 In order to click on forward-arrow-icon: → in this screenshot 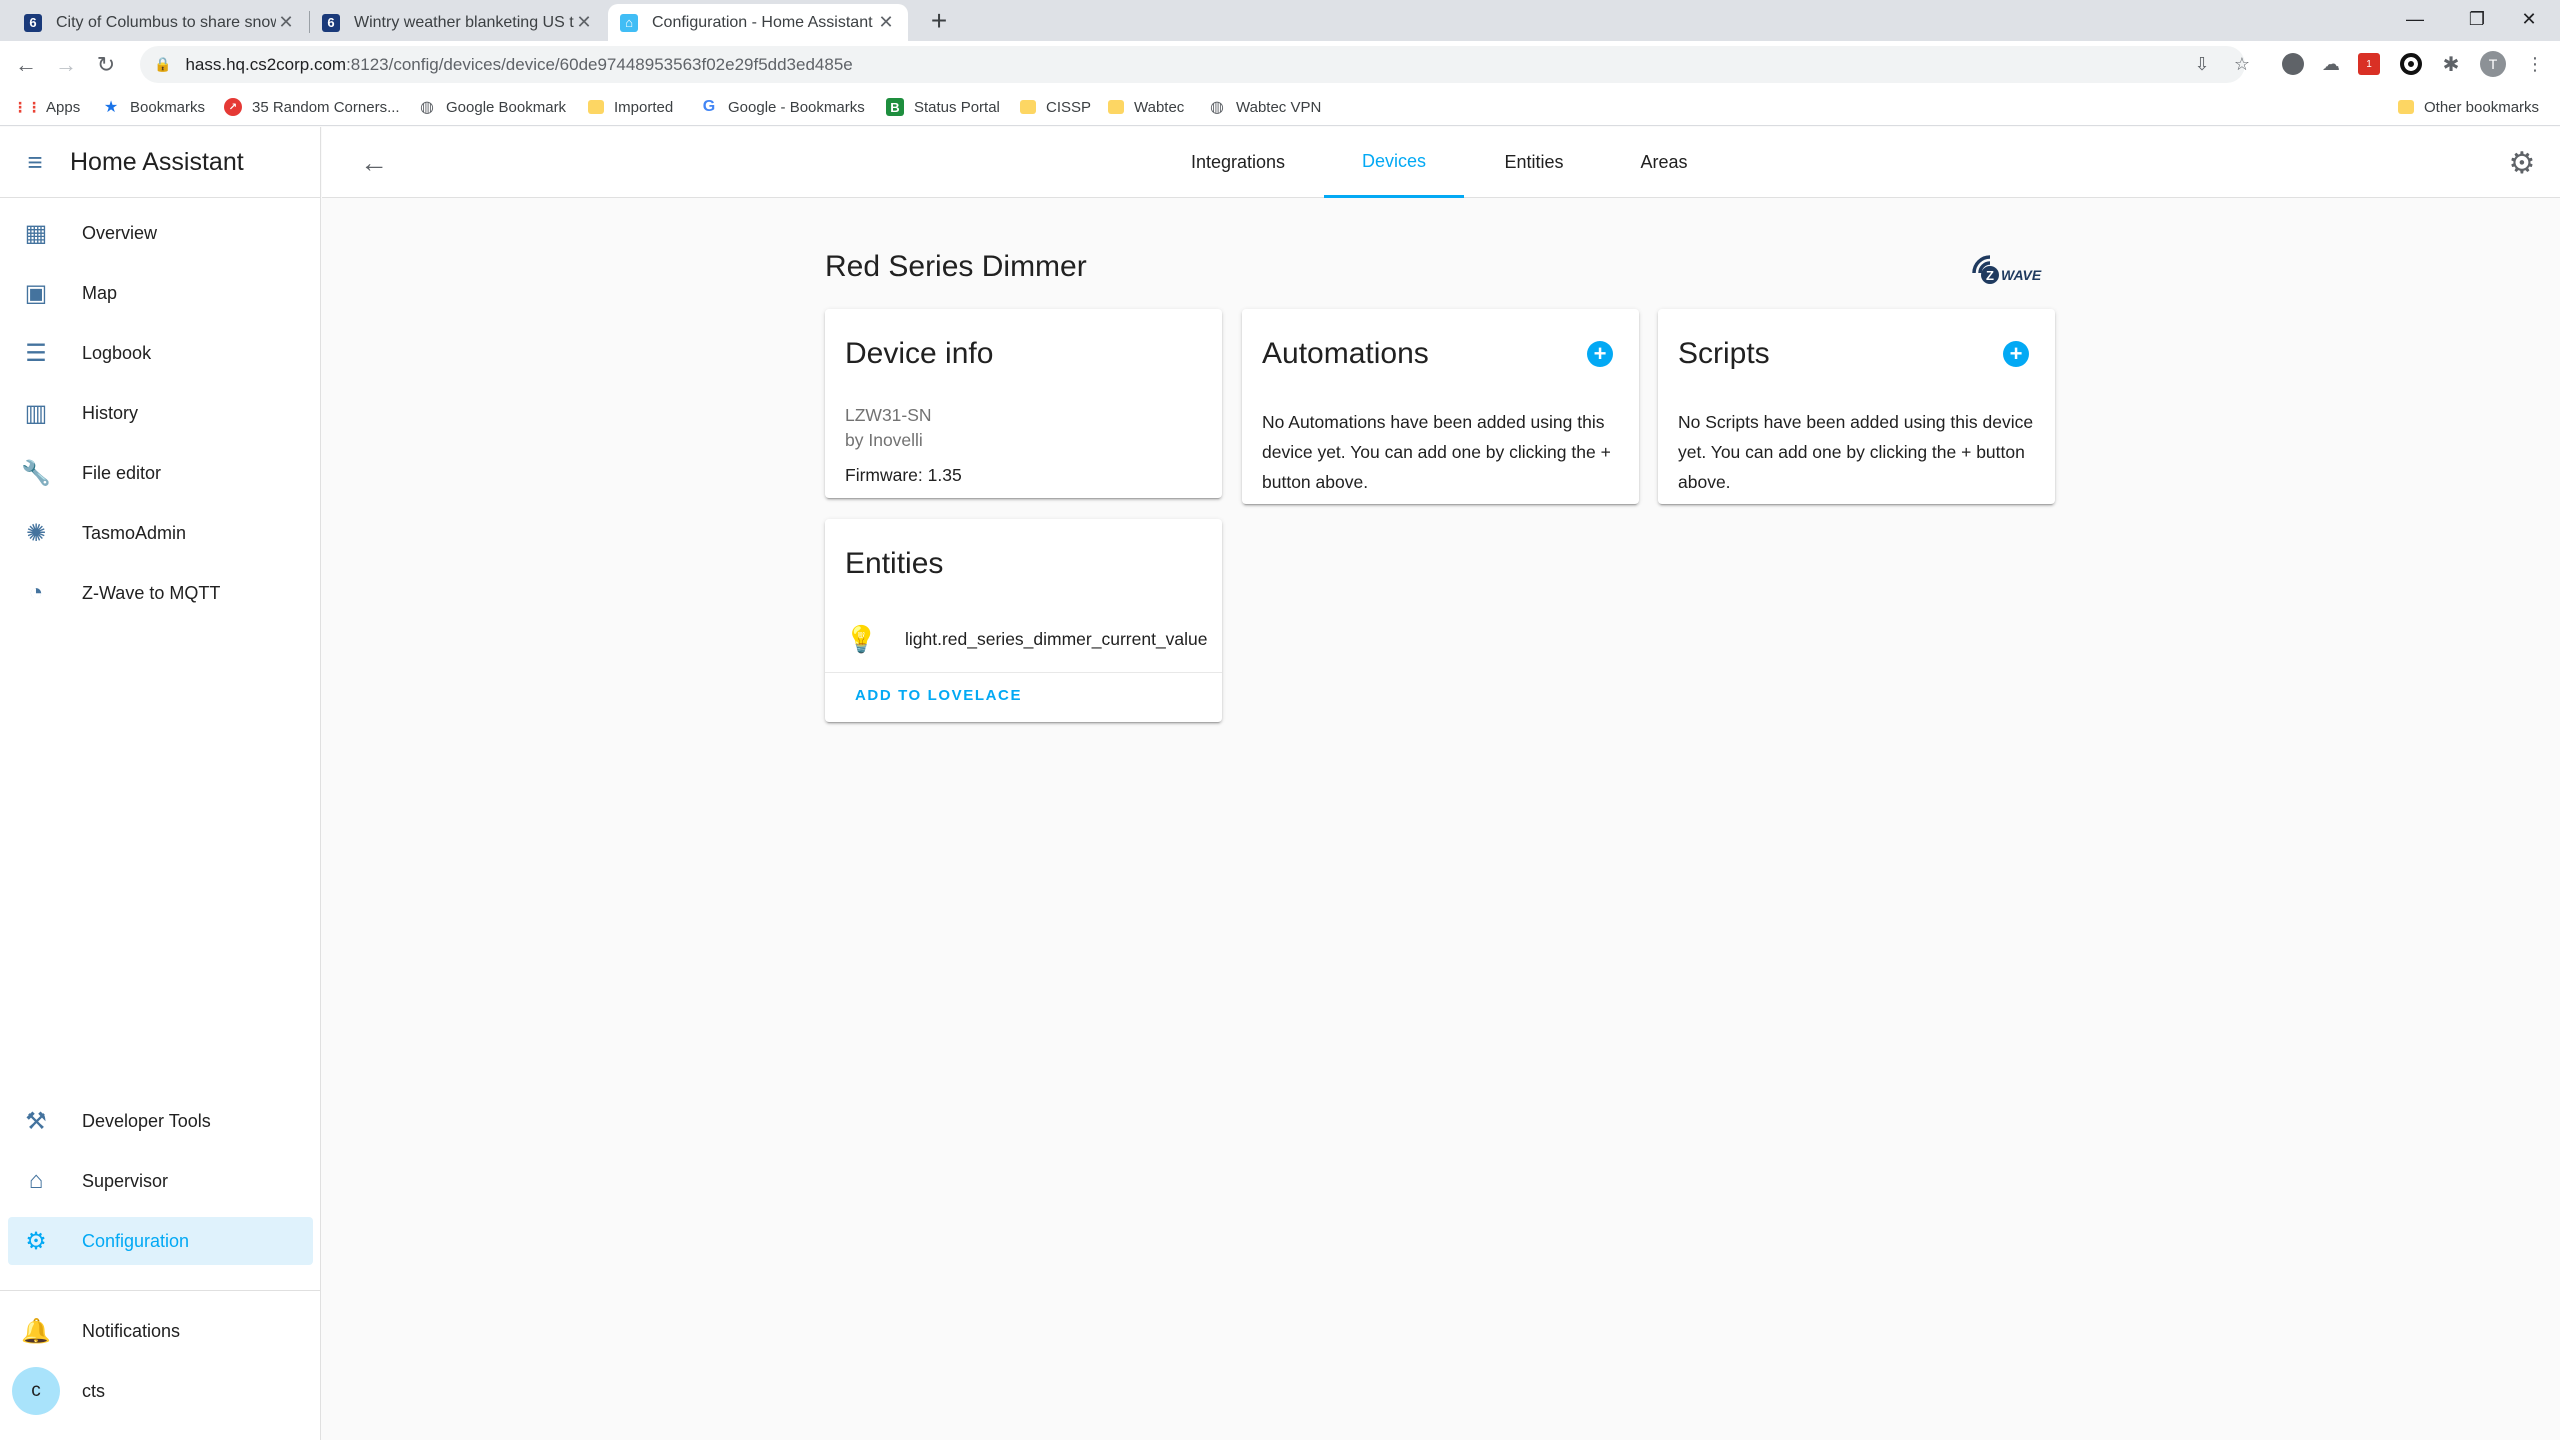, I will do `click(66, 65)`.